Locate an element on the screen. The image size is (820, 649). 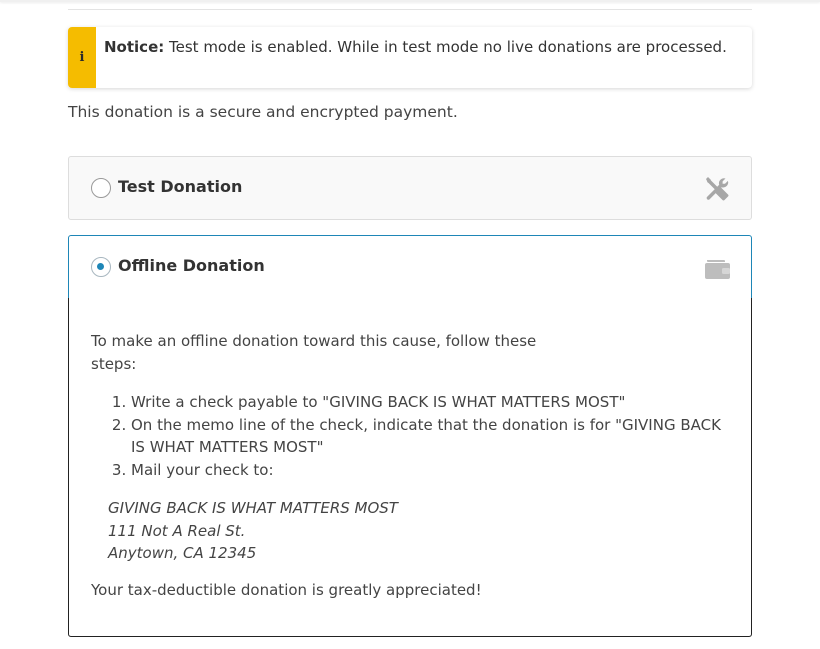
notice-accent-bar: i is located at coordinates (82, 57).